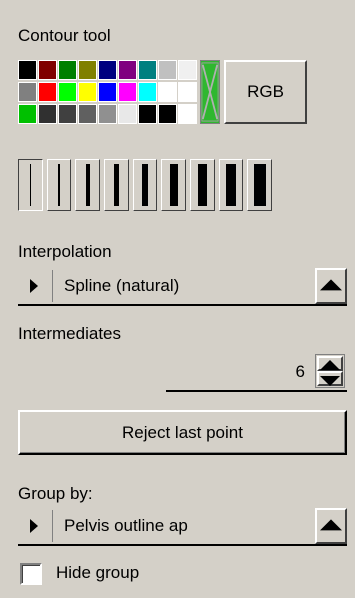 This screenshot has width=355, height=598. I want to click on group-by-dropdown-button, so click(331, 526).